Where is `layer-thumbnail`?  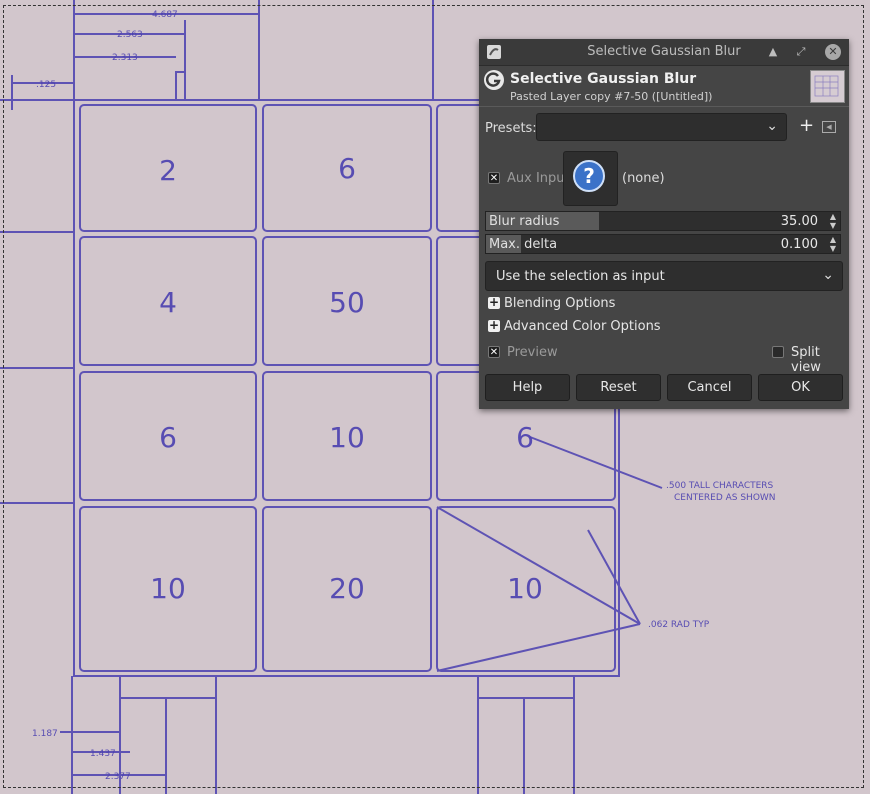 layer-thumbnail is located at coordinates (827, 86).